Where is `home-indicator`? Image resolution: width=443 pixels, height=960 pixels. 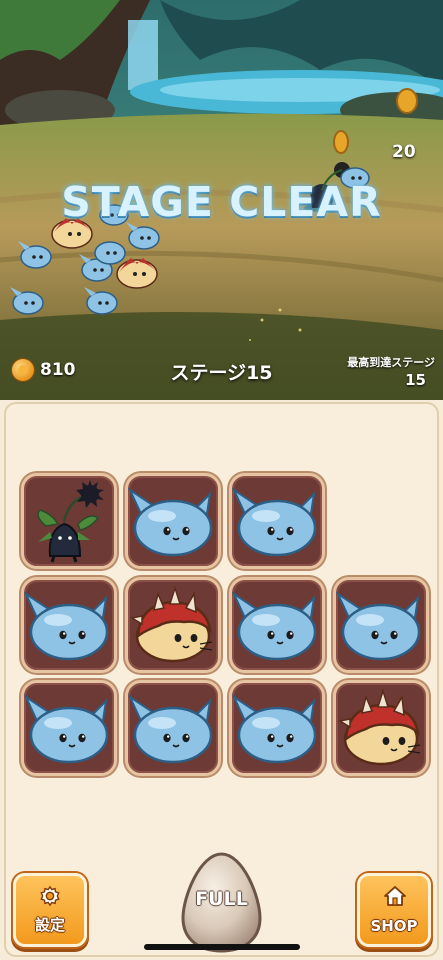
home-indicator is located at coordinates (222, 947).